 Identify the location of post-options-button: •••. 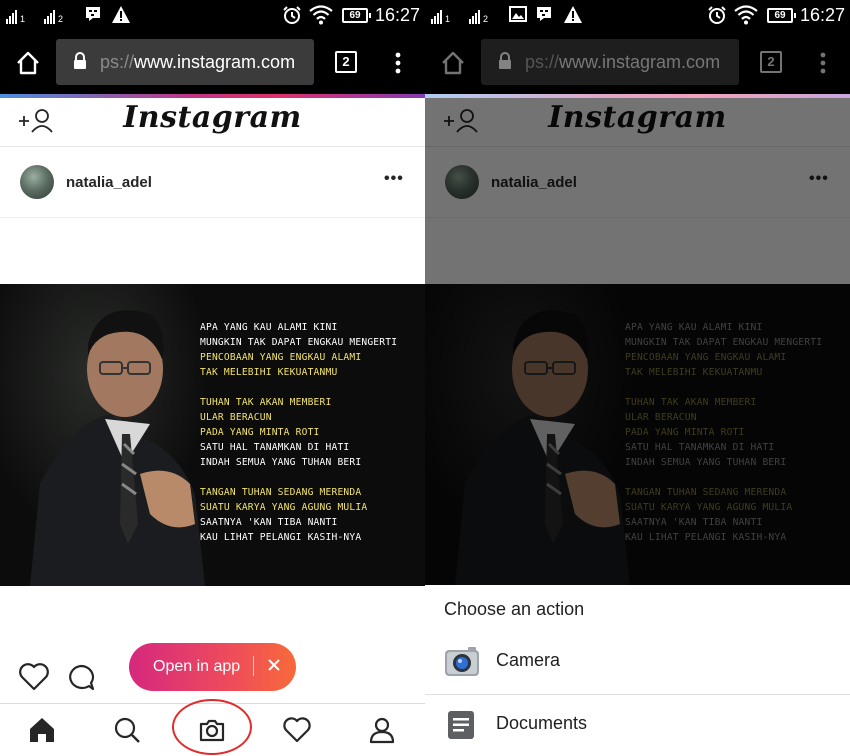
(394, 179).